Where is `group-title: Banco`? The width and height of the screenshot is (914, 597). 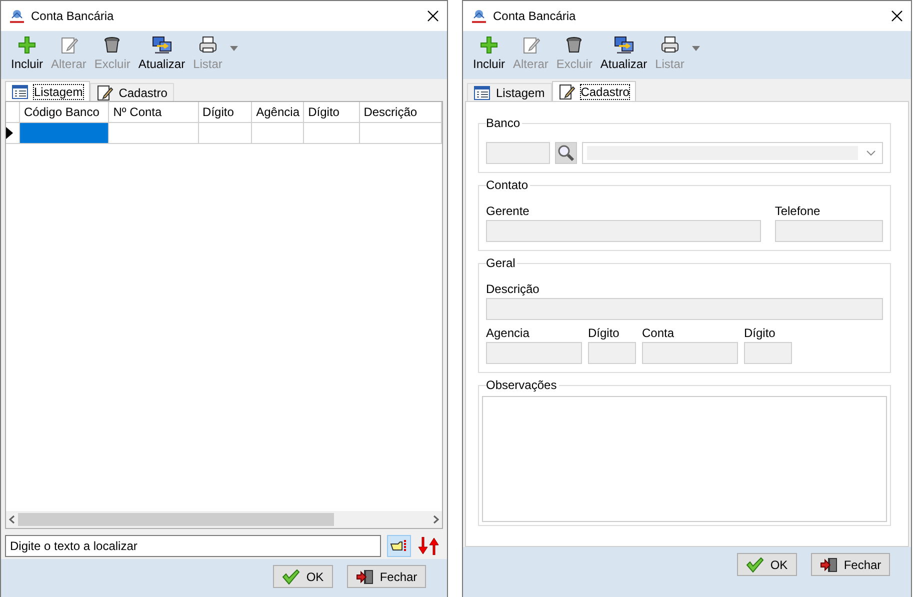
group-title: Banco is located at coordinates (504, 123).